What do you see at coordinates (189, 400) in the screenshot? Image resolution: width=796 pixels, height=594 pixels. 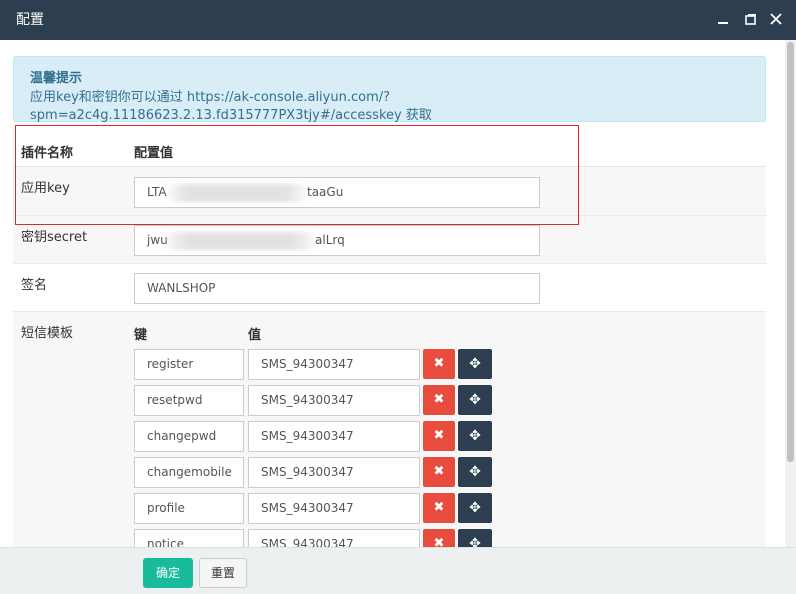 I see `template-key-input: resetpwd` at bounding box center [189, 400].